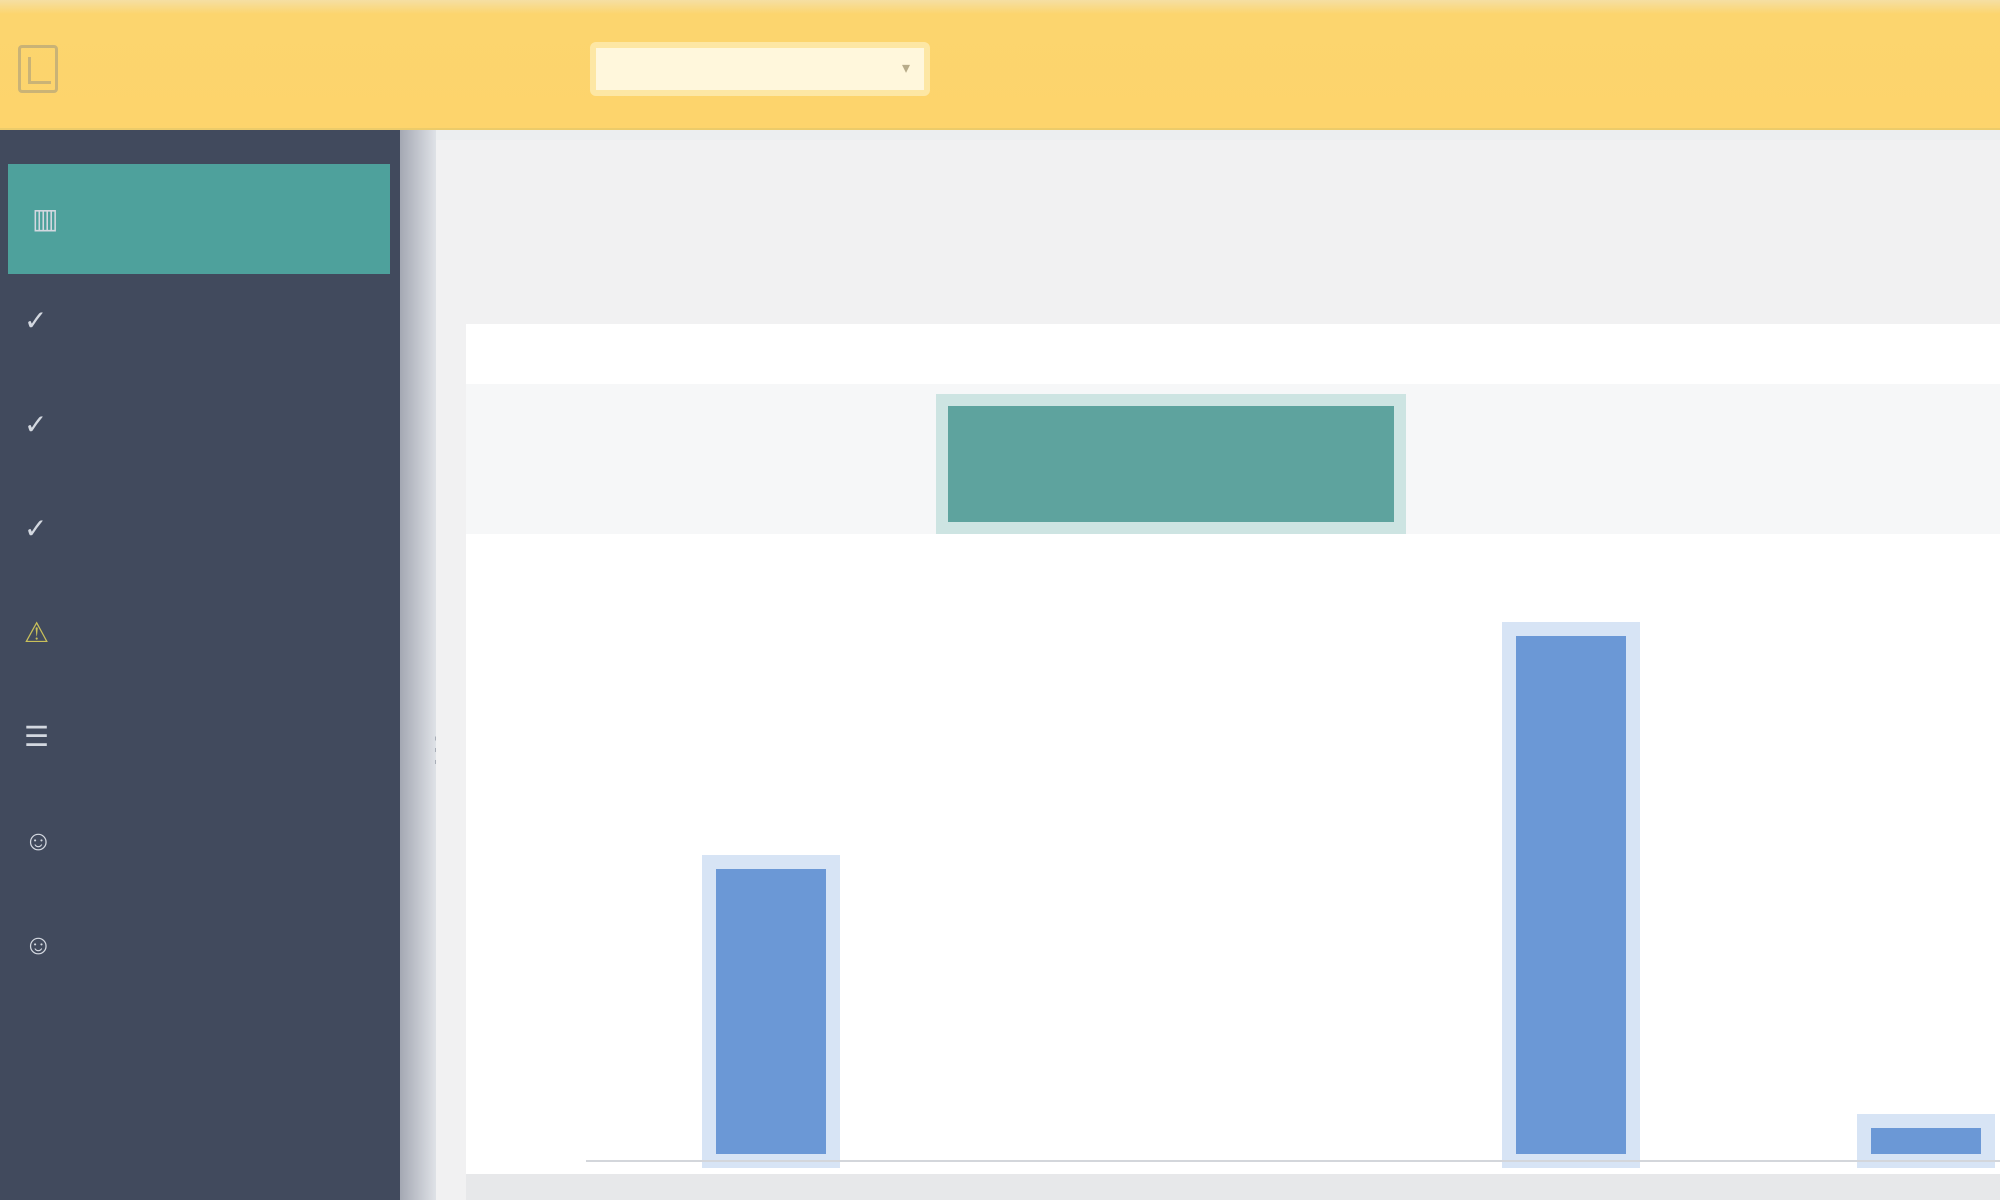 This screenshot has width=2000, height=1200. Describe the element at coordinates (200, 945) in the screenshot. I see `sidebar-item-8: ☺` at that location.